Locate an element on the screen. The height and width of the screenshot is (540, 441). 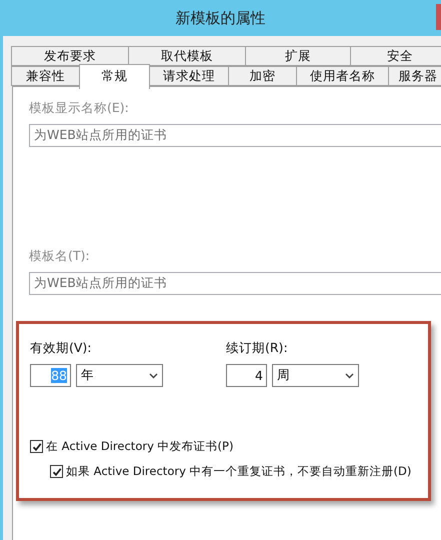
field-label: 模板名(T): is located at coordinates (59, 255).